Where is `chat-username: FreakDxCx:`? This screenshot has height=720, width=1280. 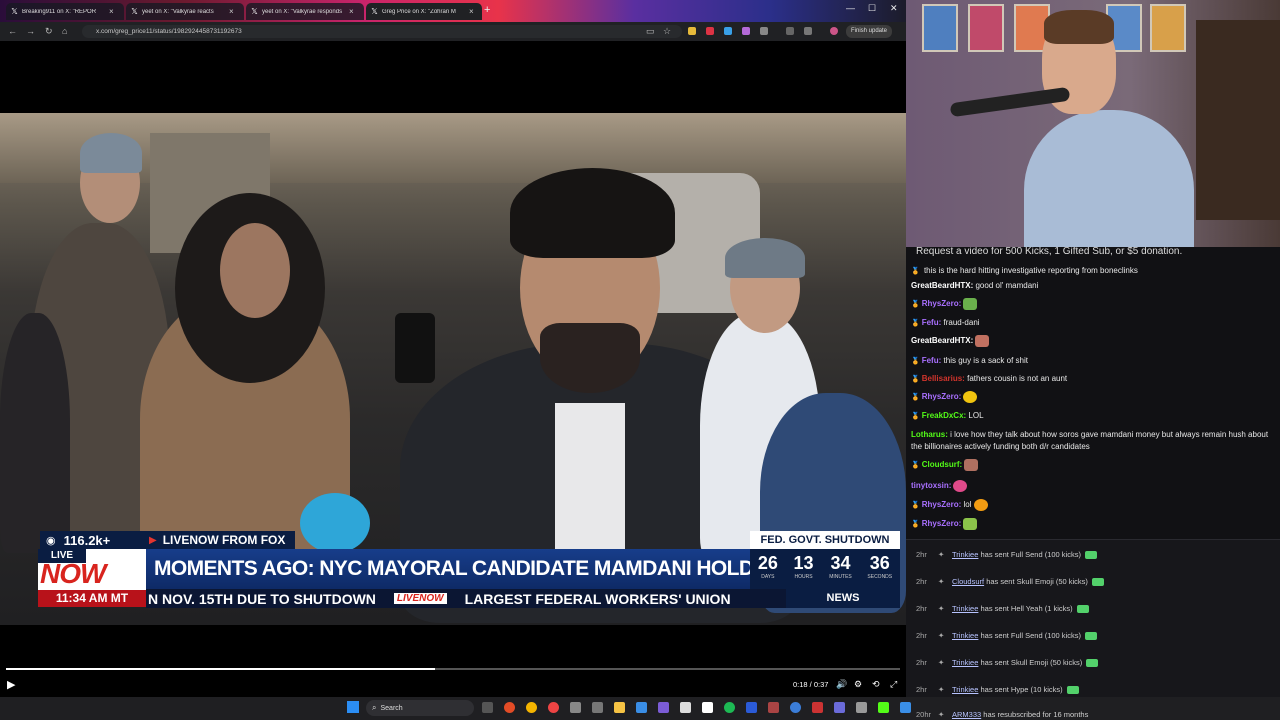
chat-username: FreakDxCx: is located at coordinates (944, 415).